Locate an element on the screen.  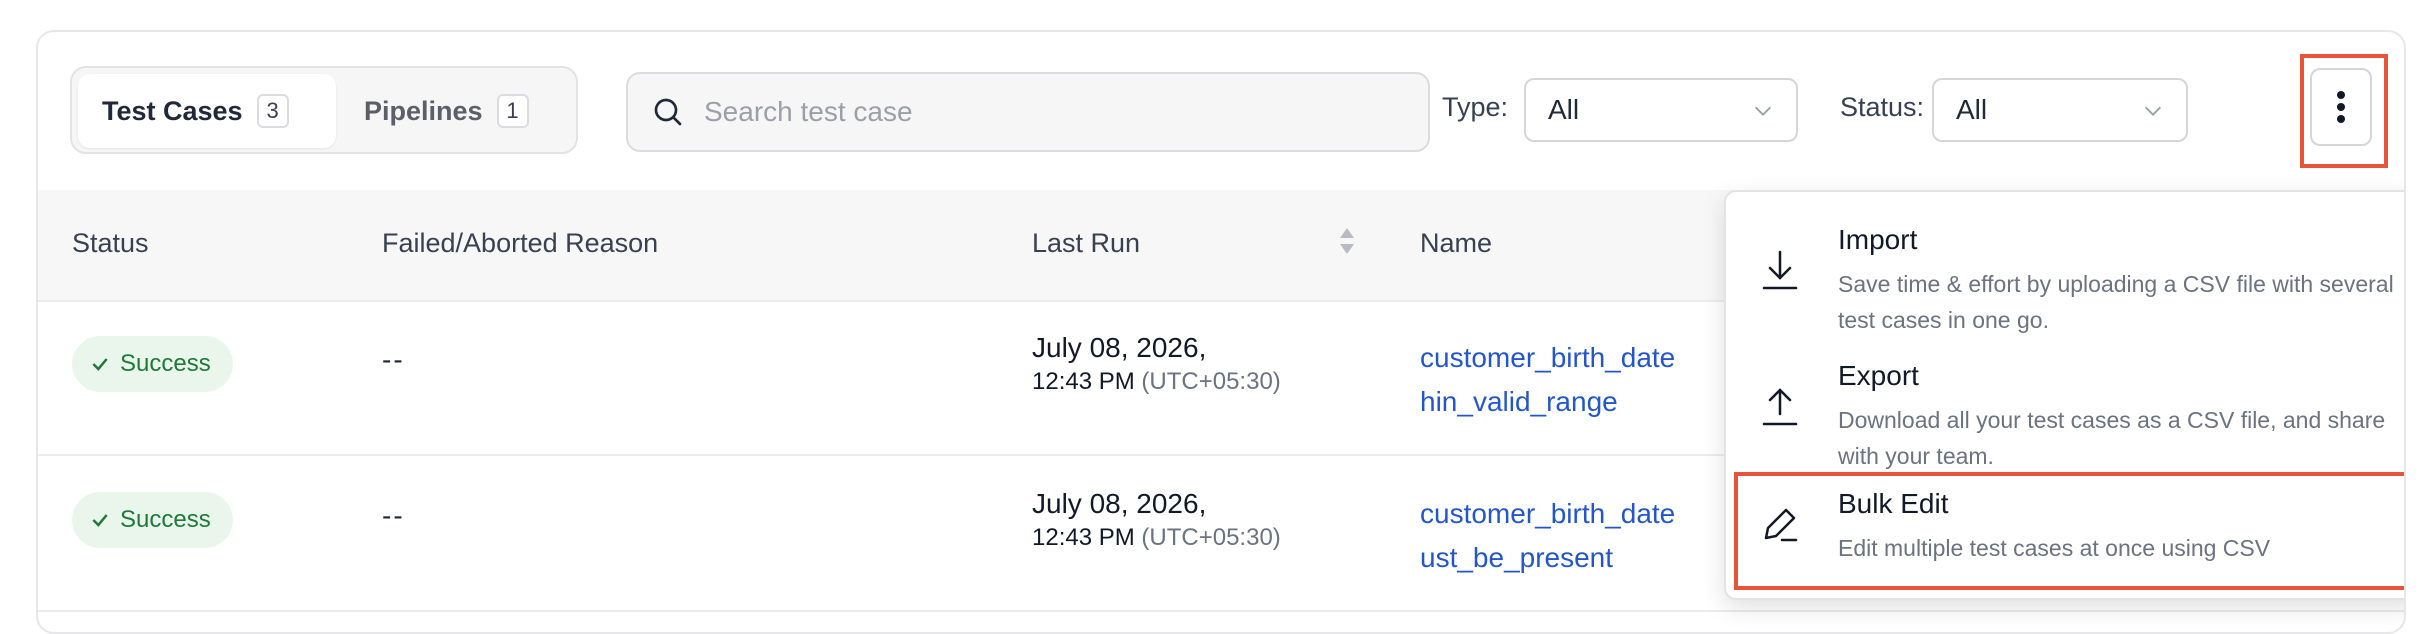
tab-pipelines: Pipelines 1 is located at coordinates (455, 111).